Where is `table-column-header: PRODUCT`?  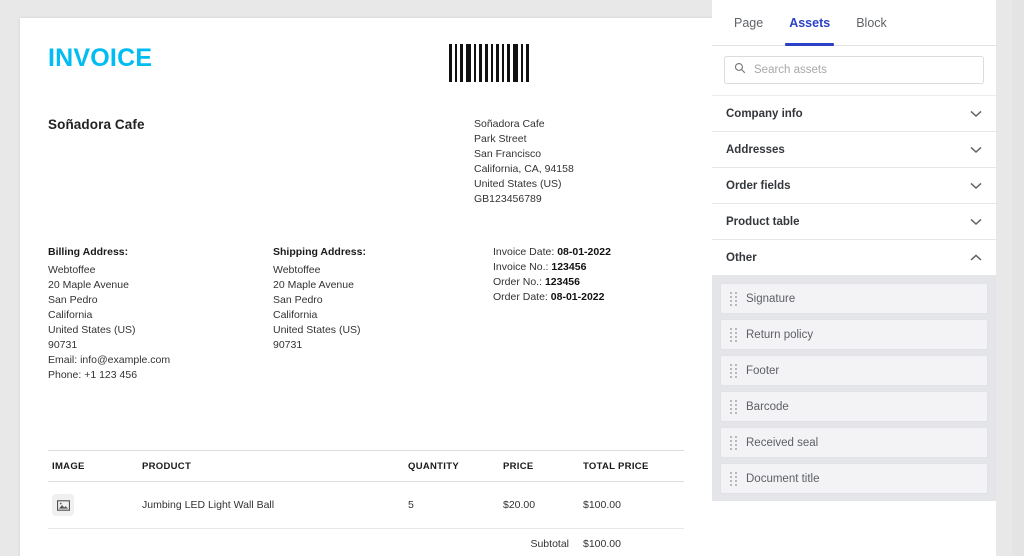 table-column-header: PRODUCT is located at coordinates (271, 466).